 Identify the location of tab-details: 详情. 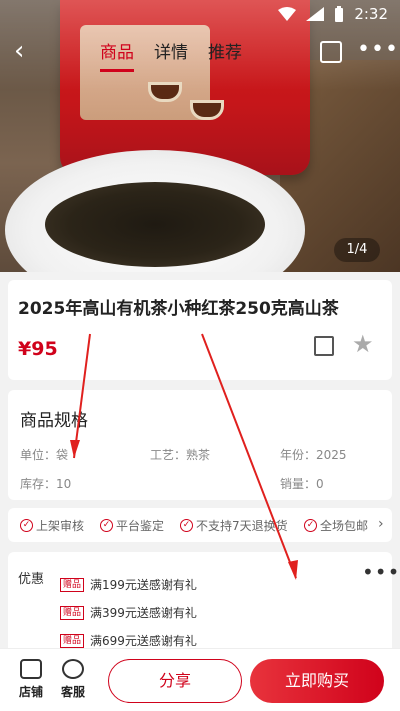
(171, 55).